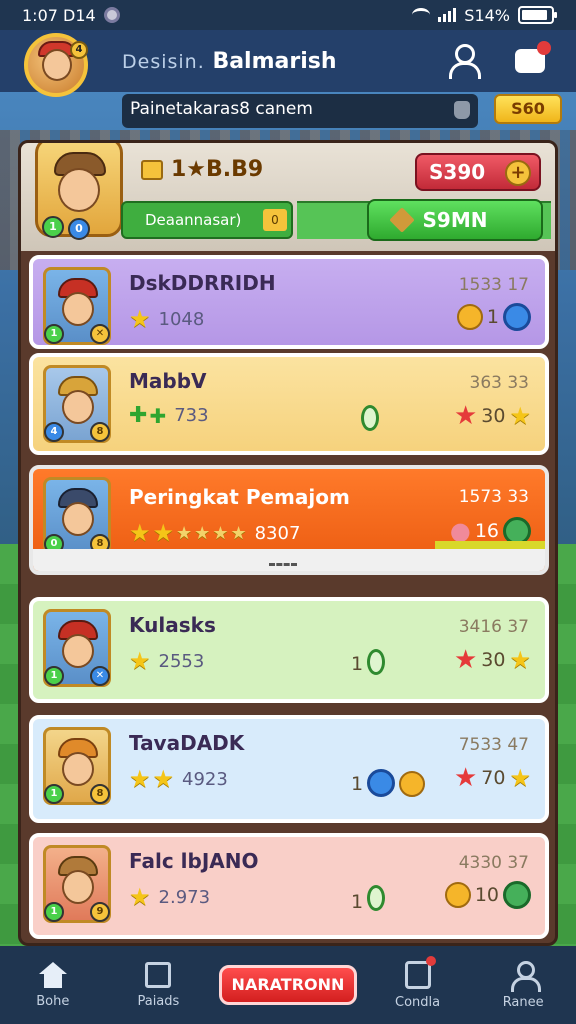  I want to click on coin-balance: 1★B.B9, so click(202, 169).